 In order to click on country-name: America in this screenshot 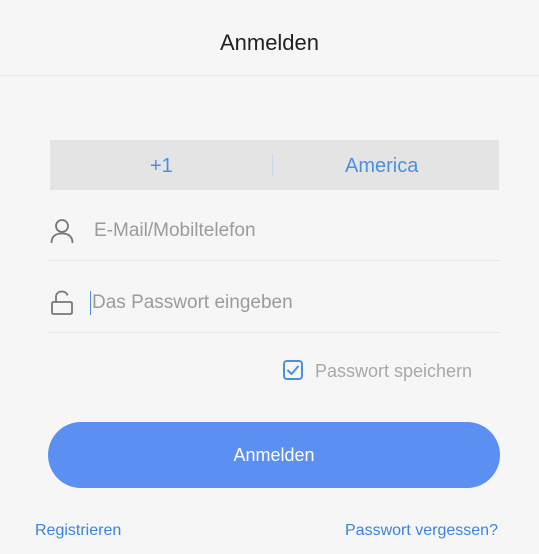, I will do `click(381, 166)`.